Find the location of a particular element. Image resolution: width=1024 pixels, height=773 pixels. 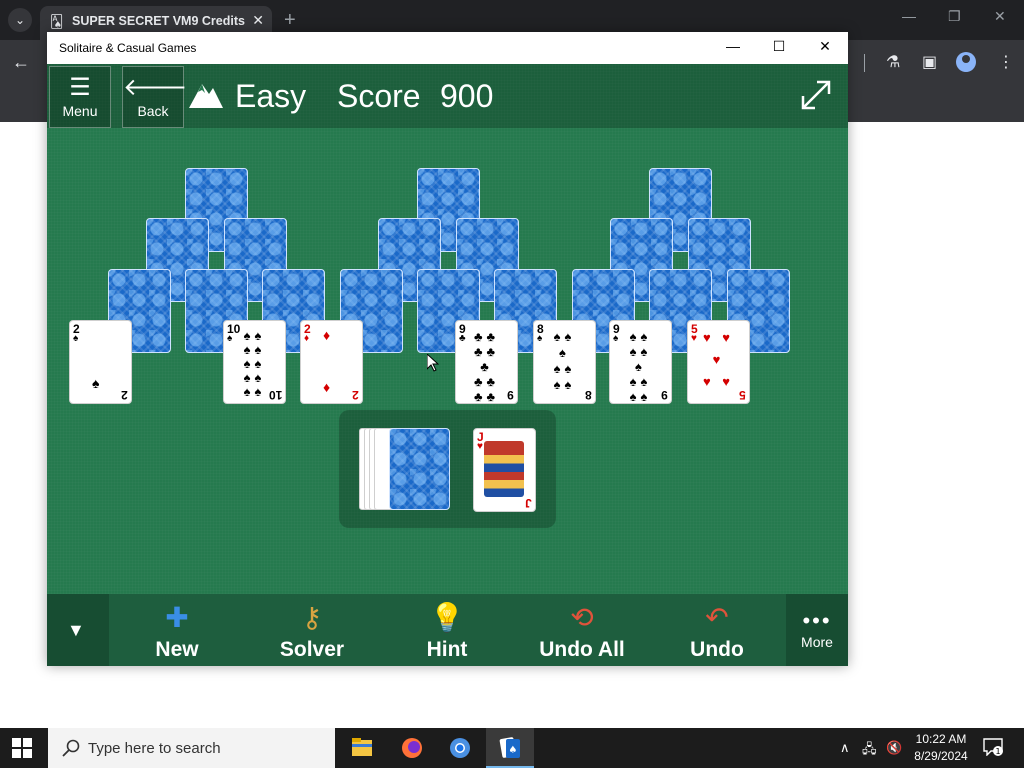

undo-label: Undo is located at coordinates (717, 649).